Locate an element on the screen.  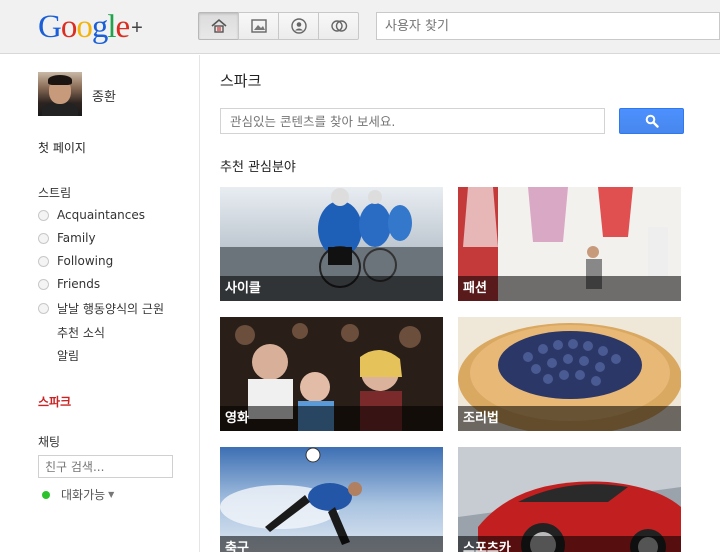
chat-status-dropdown: 대화가능 ▼ is located at coordinates (78, 494).